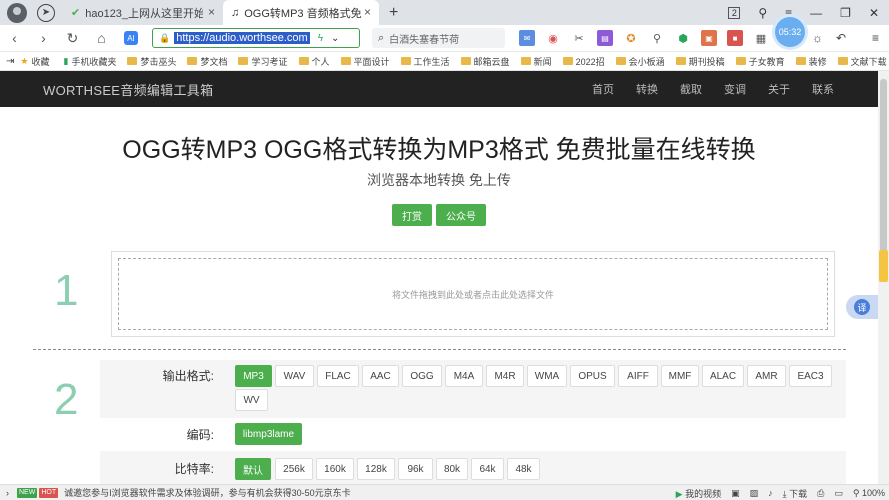 The height and width of the screenshot is (500, 889). Describe the element at coordinates (845, 13) in the screenshot. I see `maximize-icon: ❐` at that location.